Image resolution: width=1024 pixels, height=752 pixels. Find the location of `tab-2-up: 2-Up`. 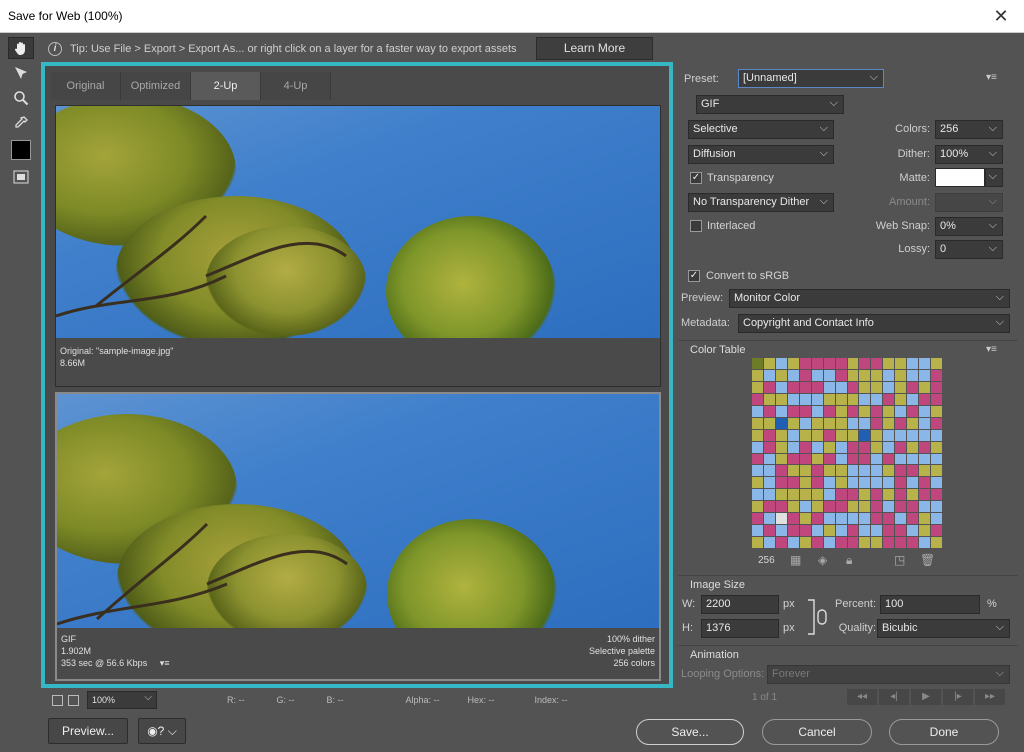

tab-2-up: 2-Up is located at coordinates (226, 86).